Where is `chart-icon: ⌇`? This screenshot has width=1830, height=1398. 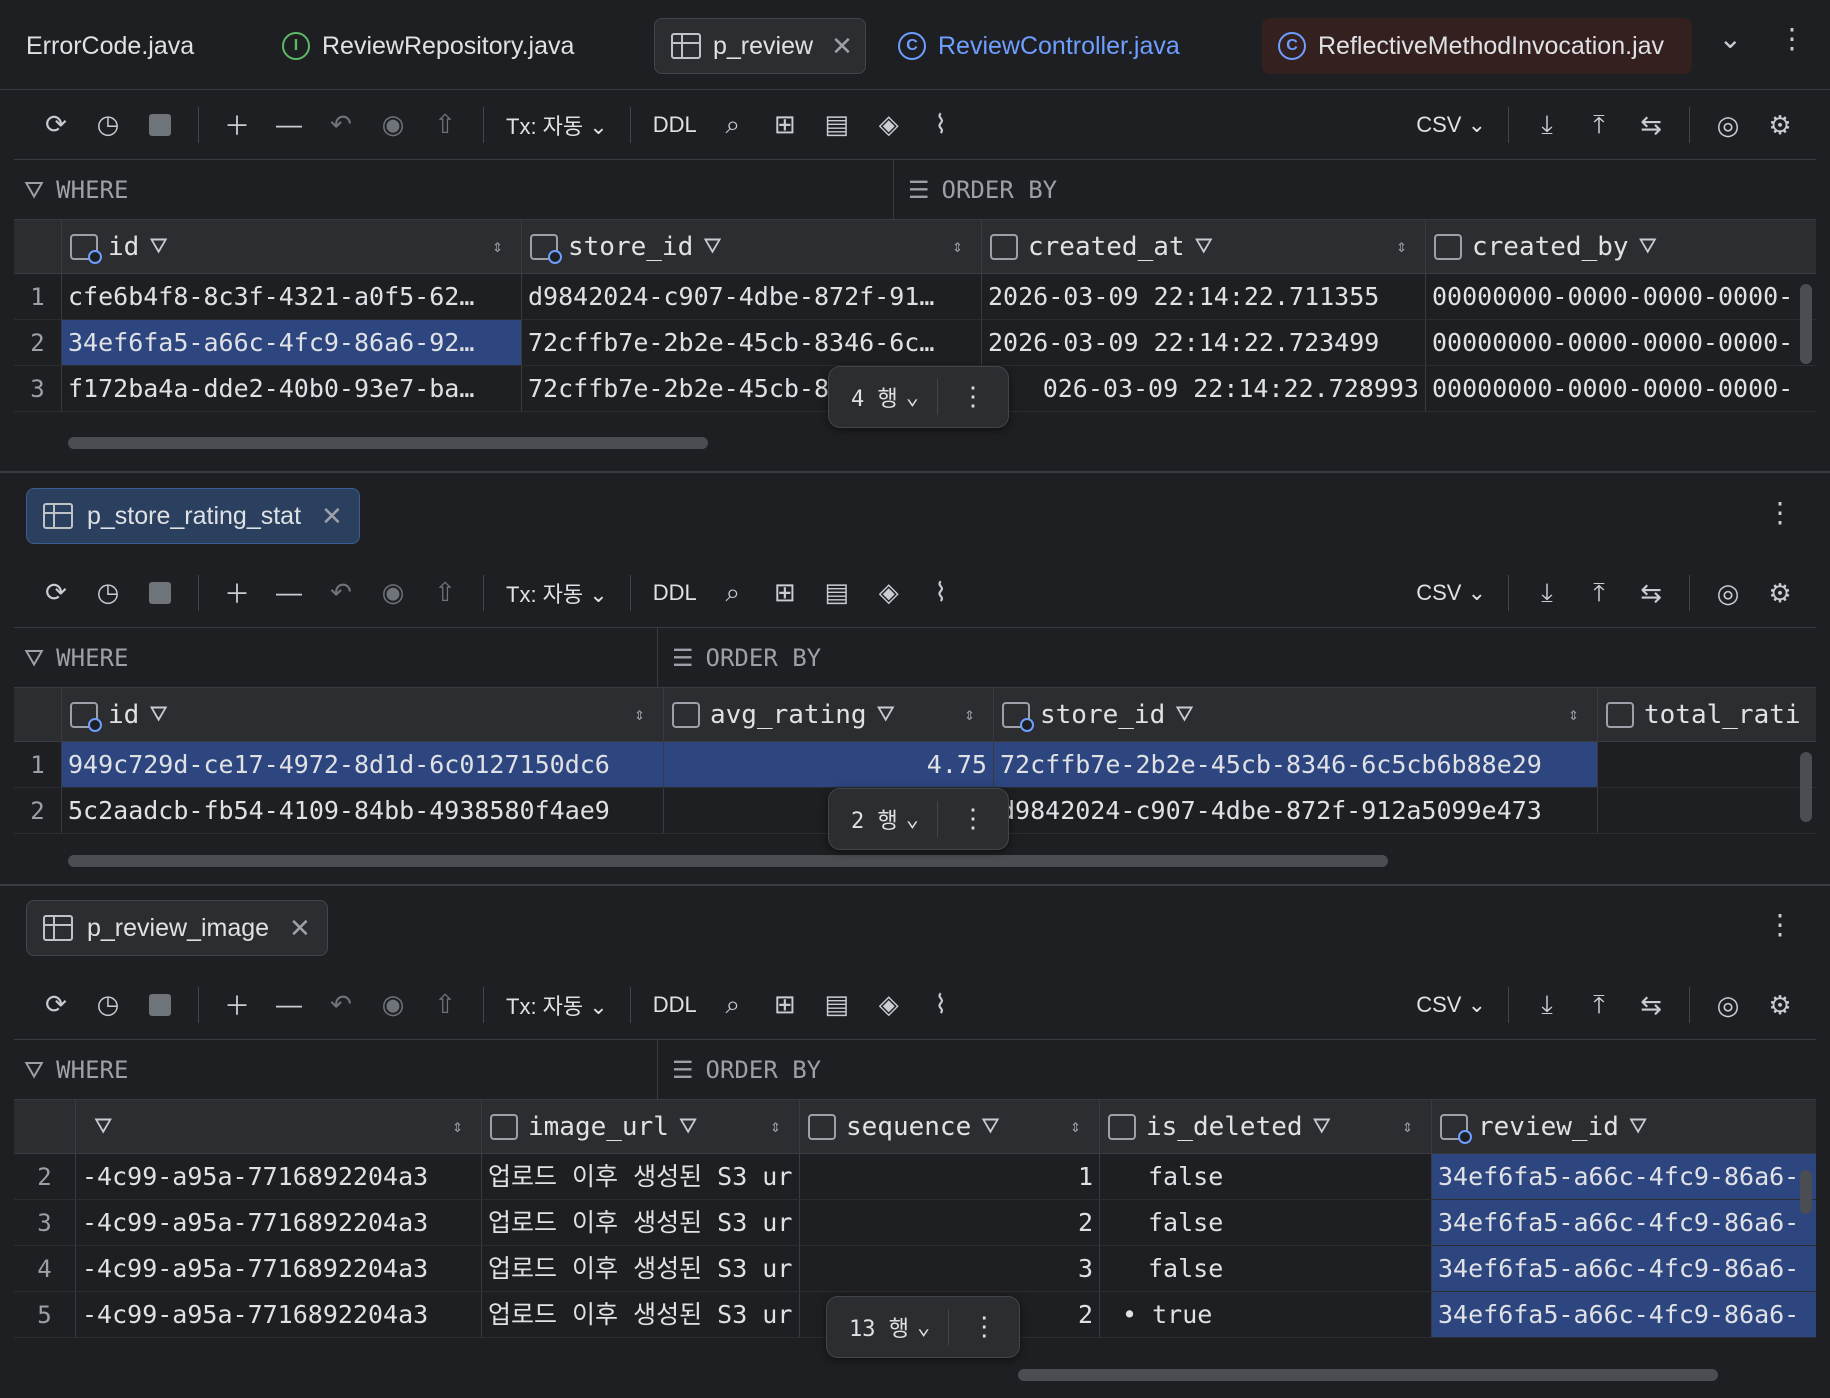
chart-icon: ⌇ is located at coordinates (941, 125).